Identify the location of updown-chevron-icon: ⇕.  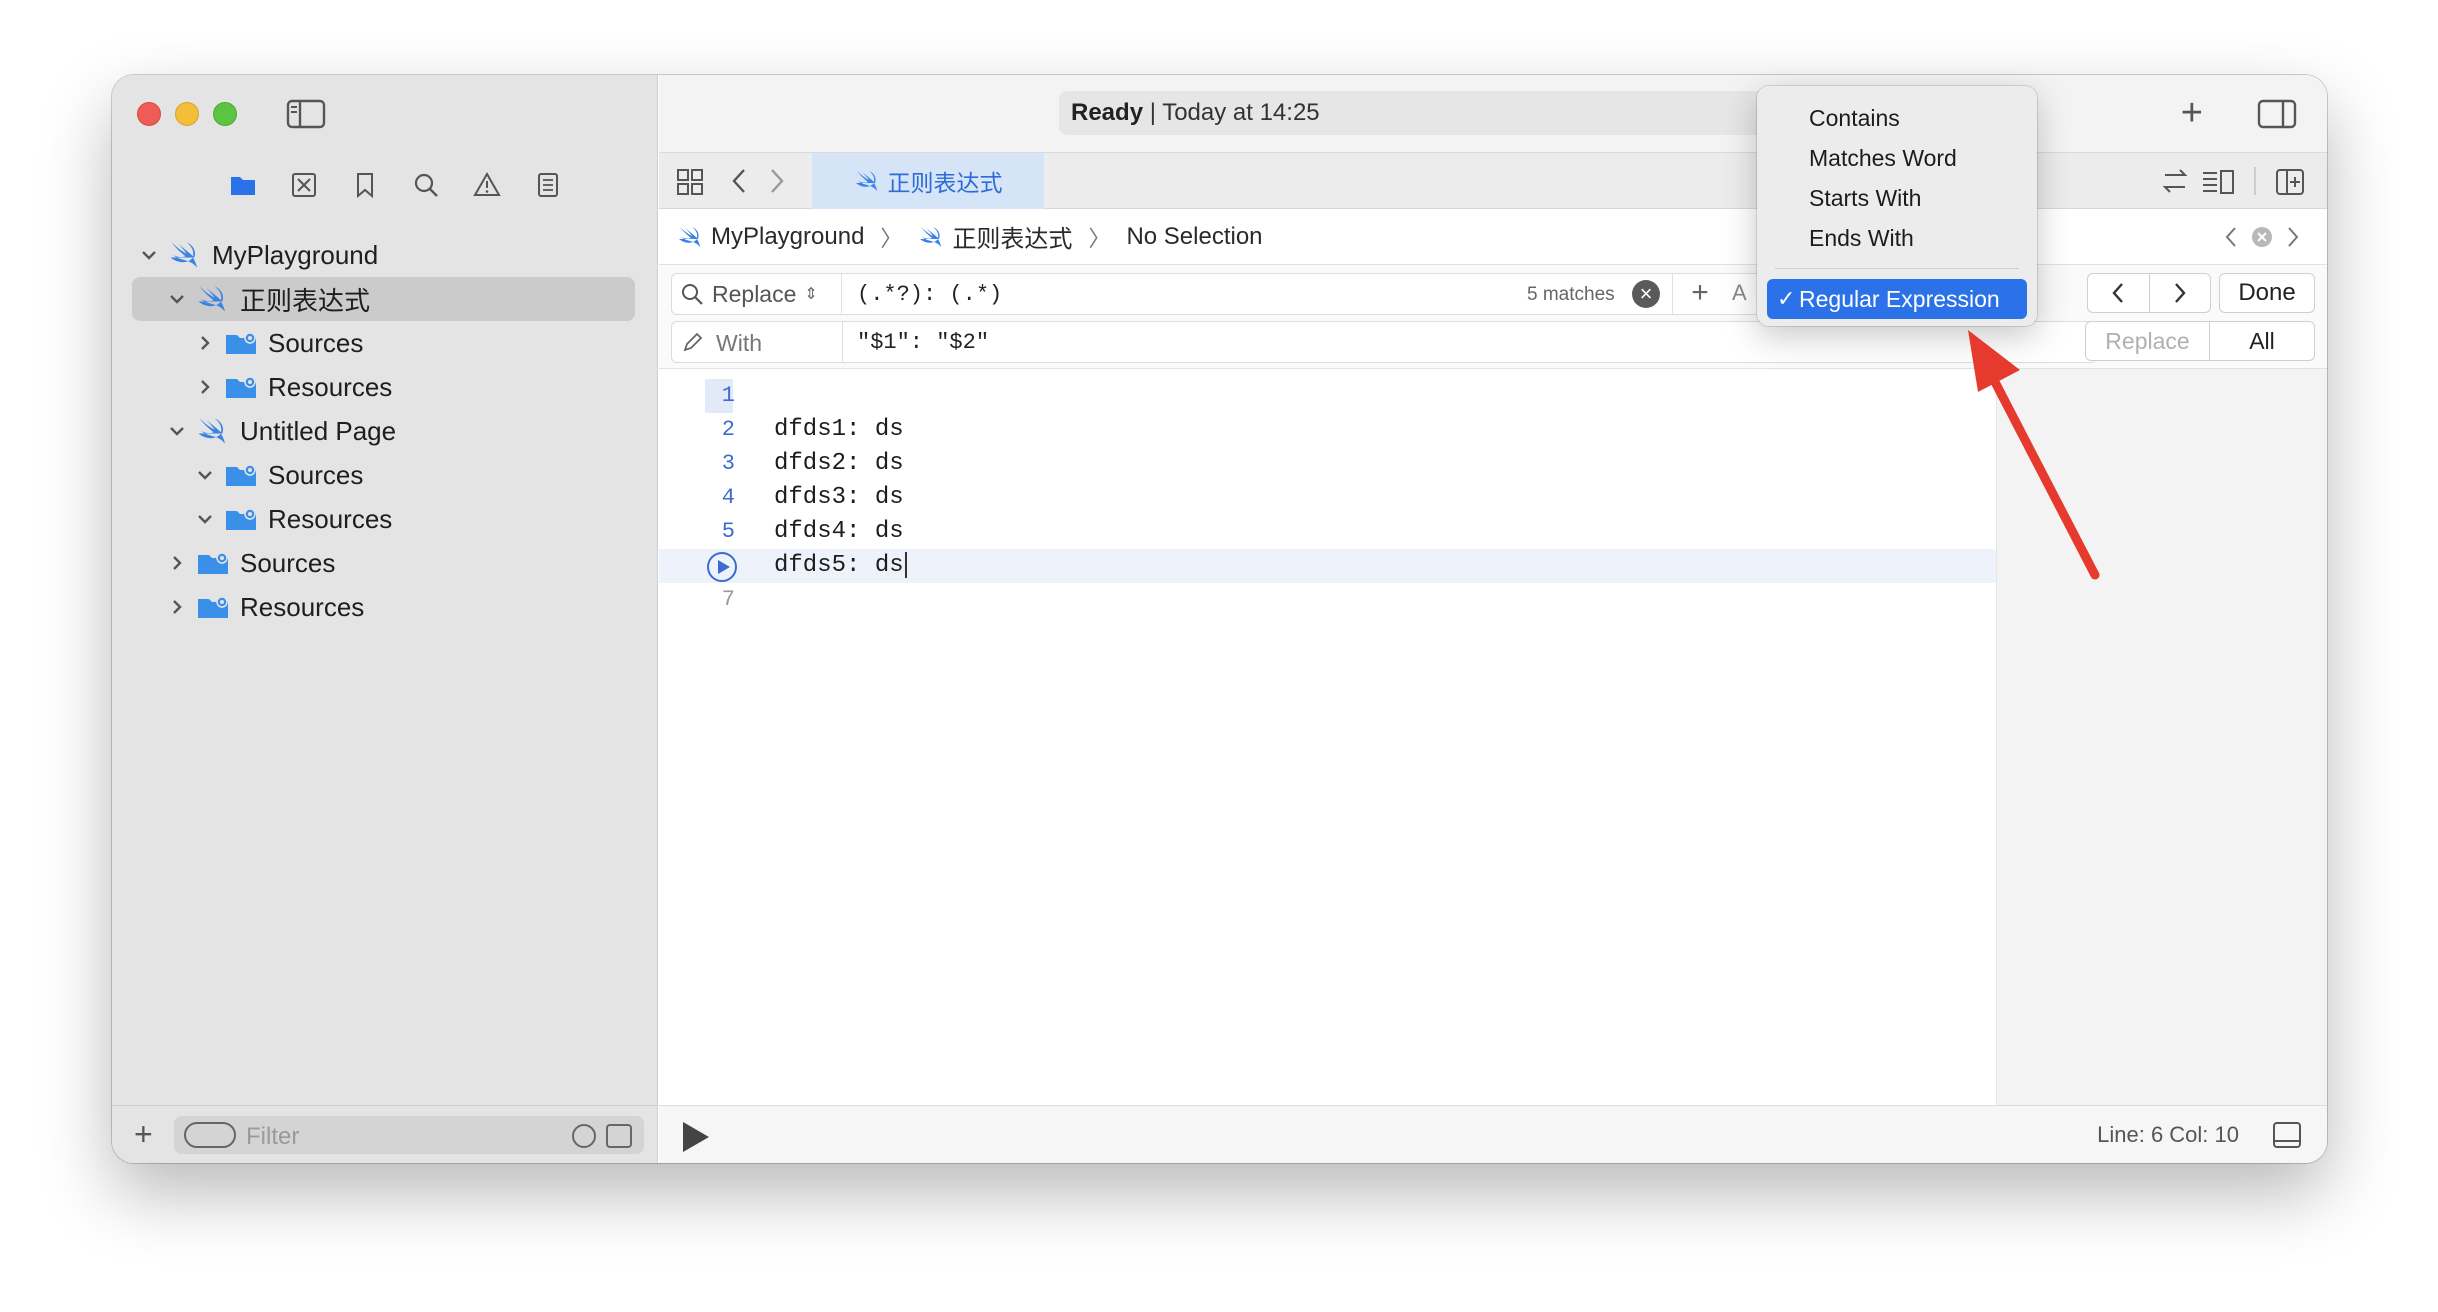
(811, 294).